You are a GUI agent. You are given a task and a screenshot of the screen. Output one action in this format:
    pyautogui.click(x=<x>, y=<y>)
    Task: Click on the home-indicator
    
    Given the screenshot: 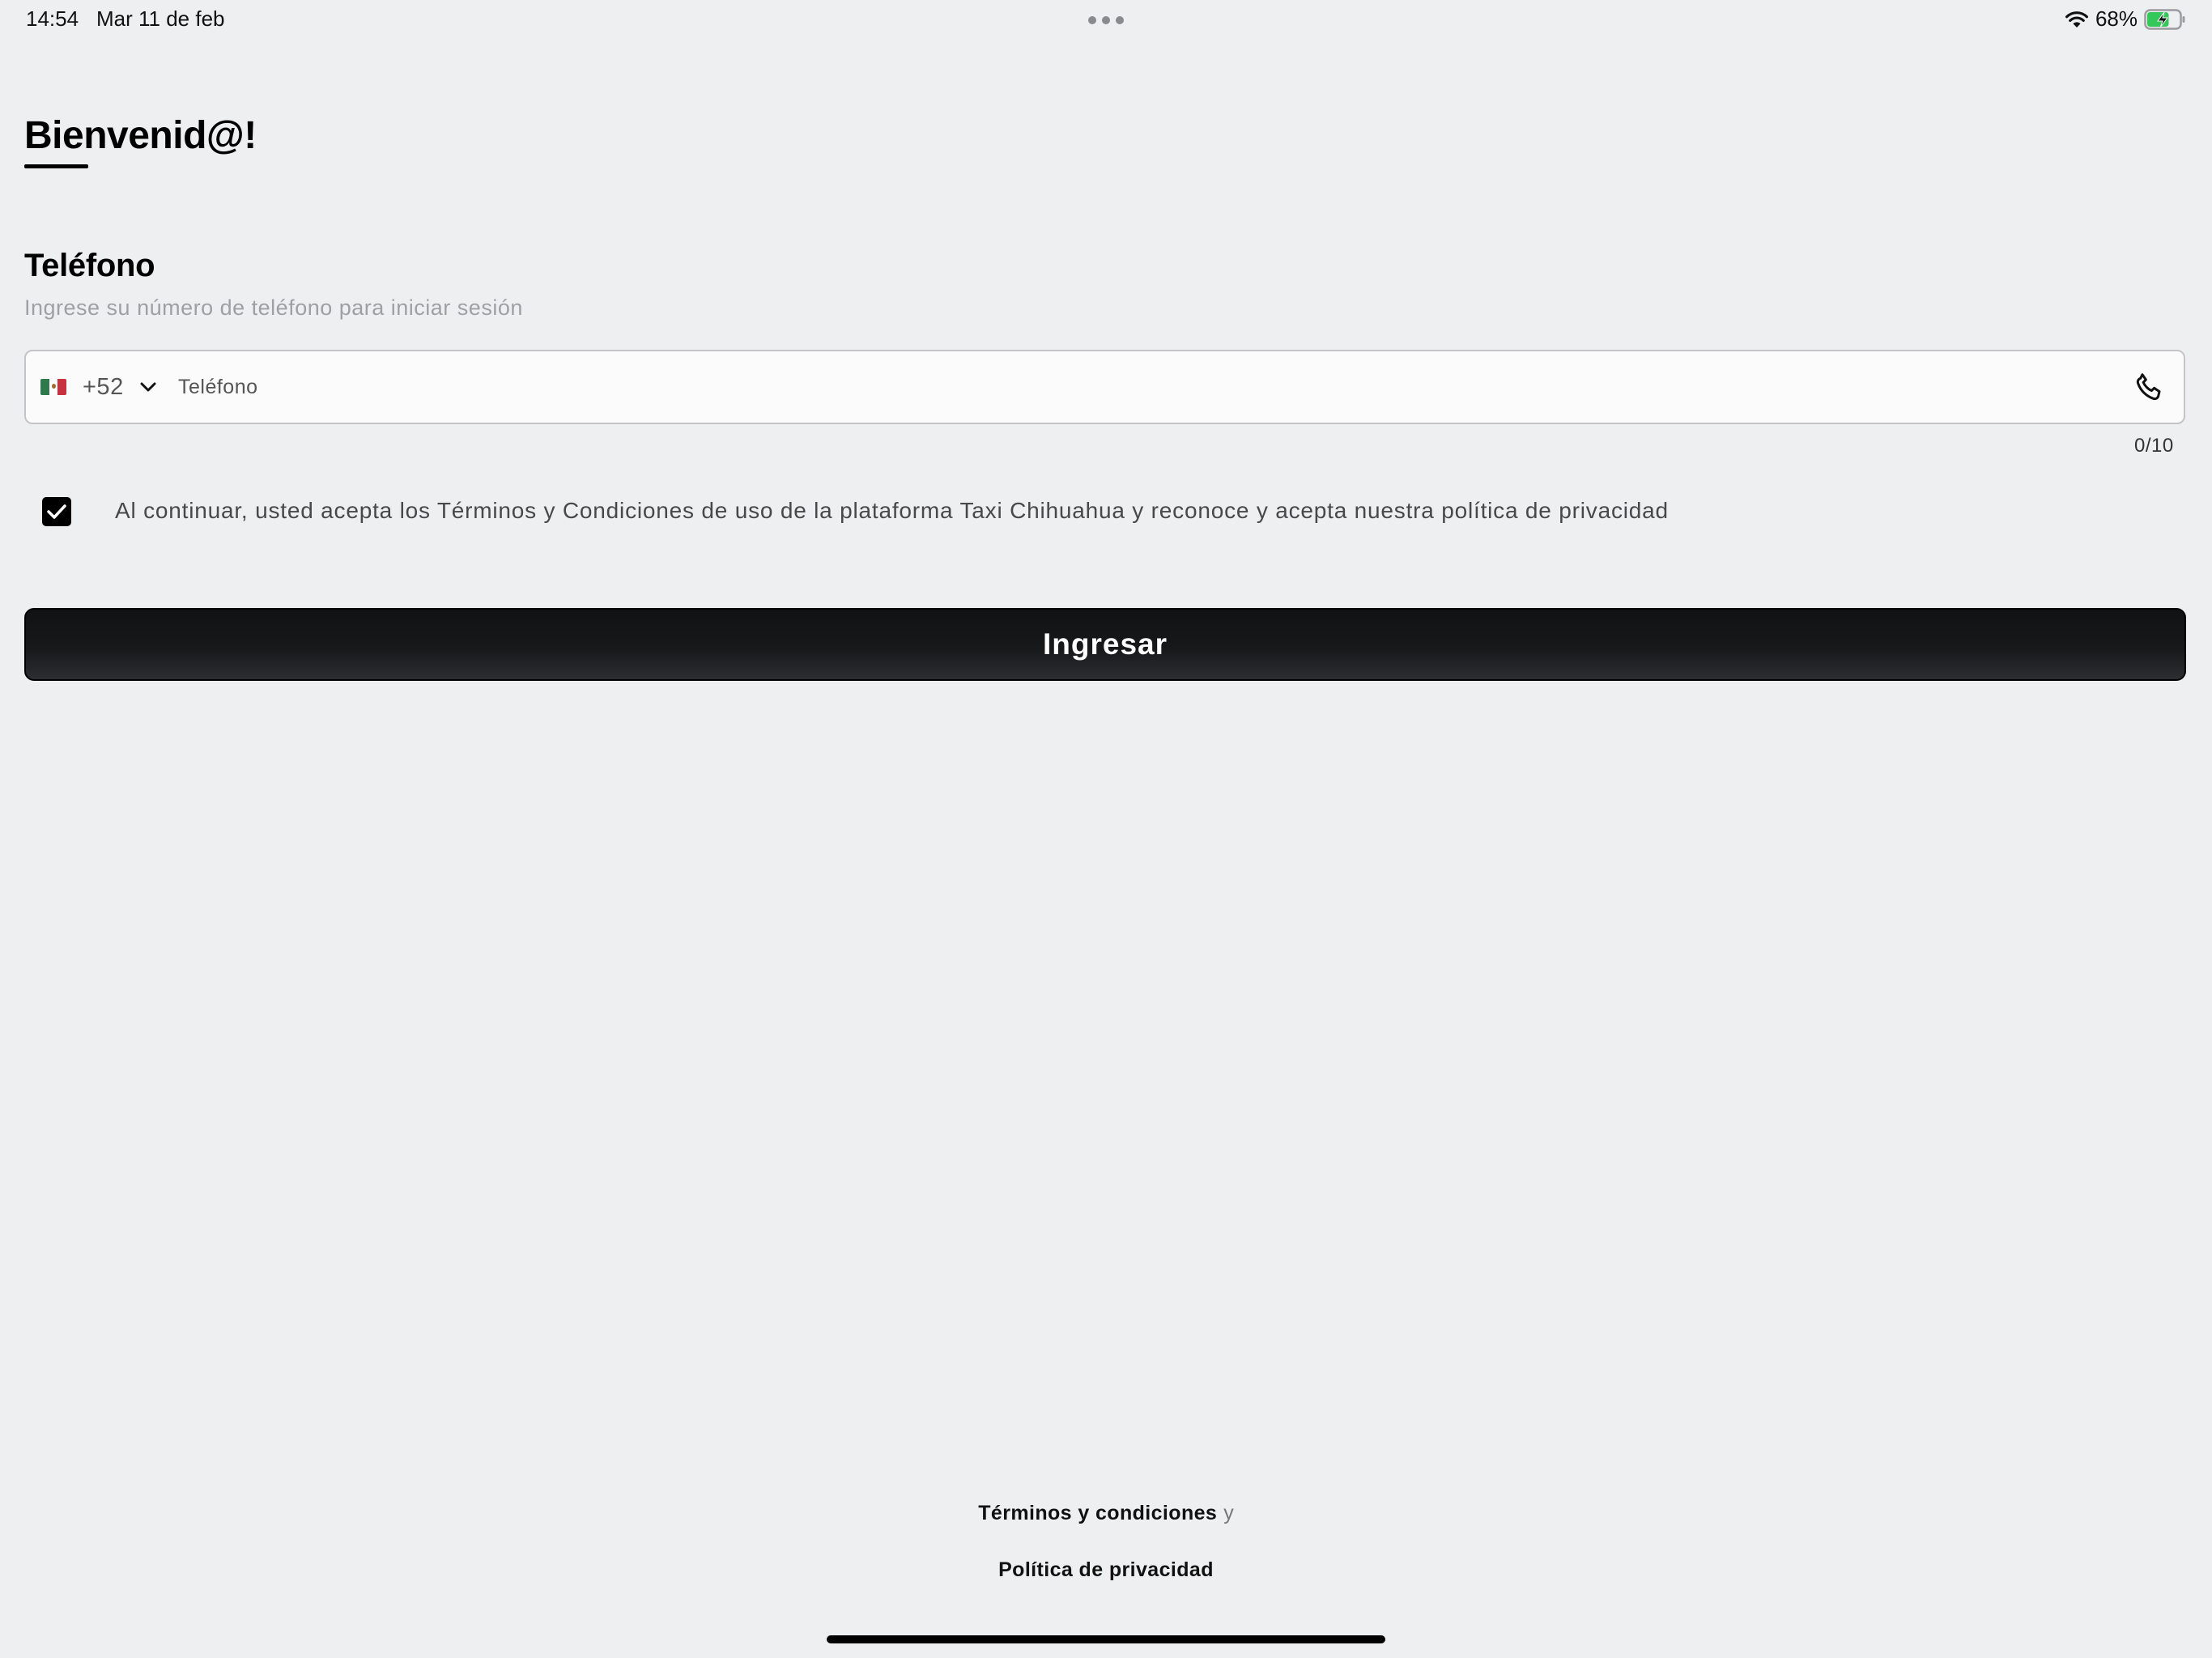 What is the action you would take?
    pyautogui.click(x=1106, y=1639)
    